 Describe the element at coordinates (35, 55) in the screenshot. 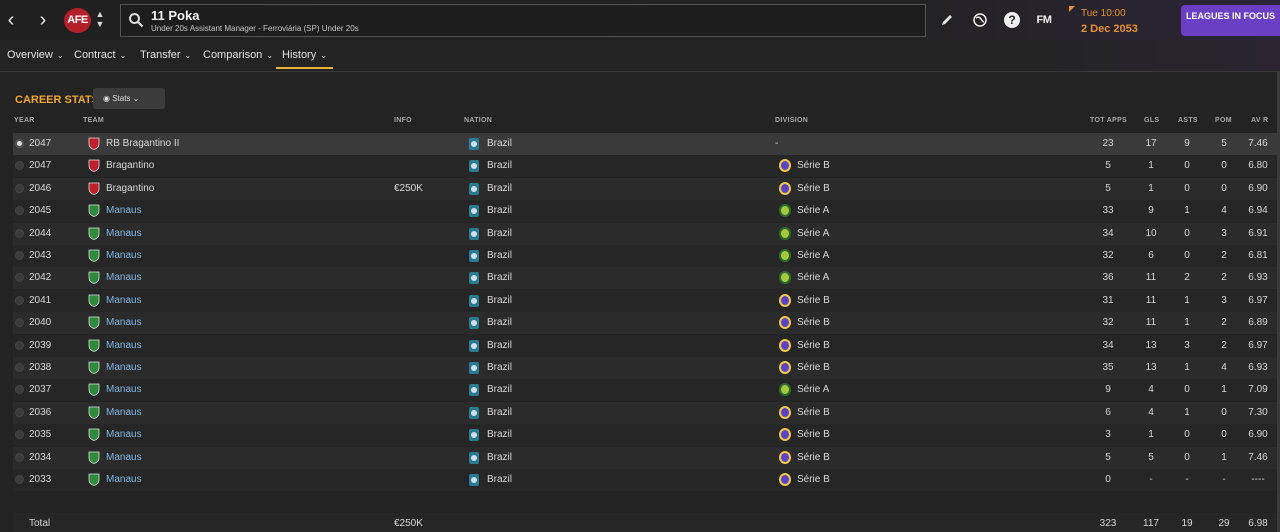

I see `tab-overview: Overview ⌄` at that location.